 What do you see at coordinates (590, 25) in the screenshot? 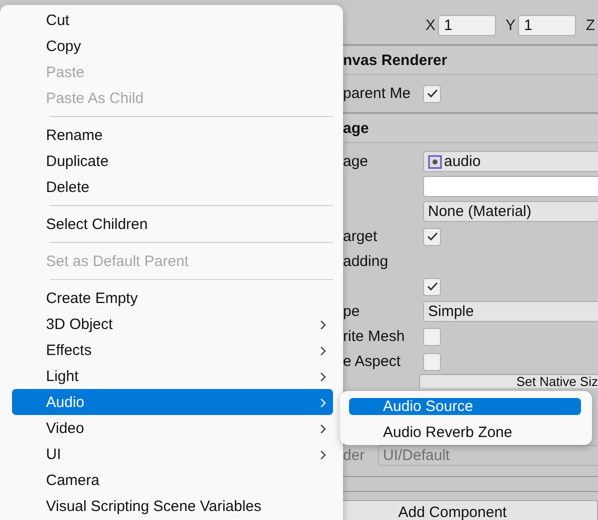
I see `axis-label: Z` at bounding box center [590, 25].